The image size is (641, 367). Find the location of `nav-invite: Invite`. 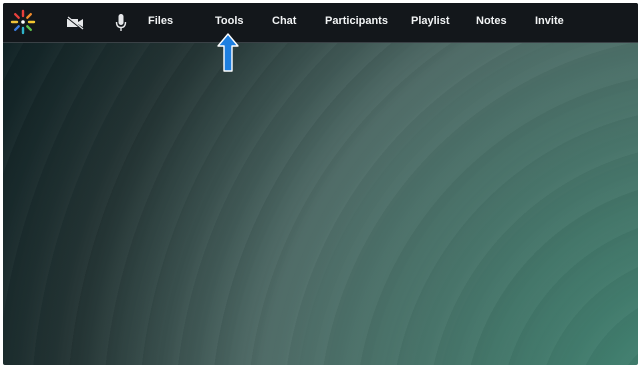

nav-invite: Invite is located at coordinates (549, 21).